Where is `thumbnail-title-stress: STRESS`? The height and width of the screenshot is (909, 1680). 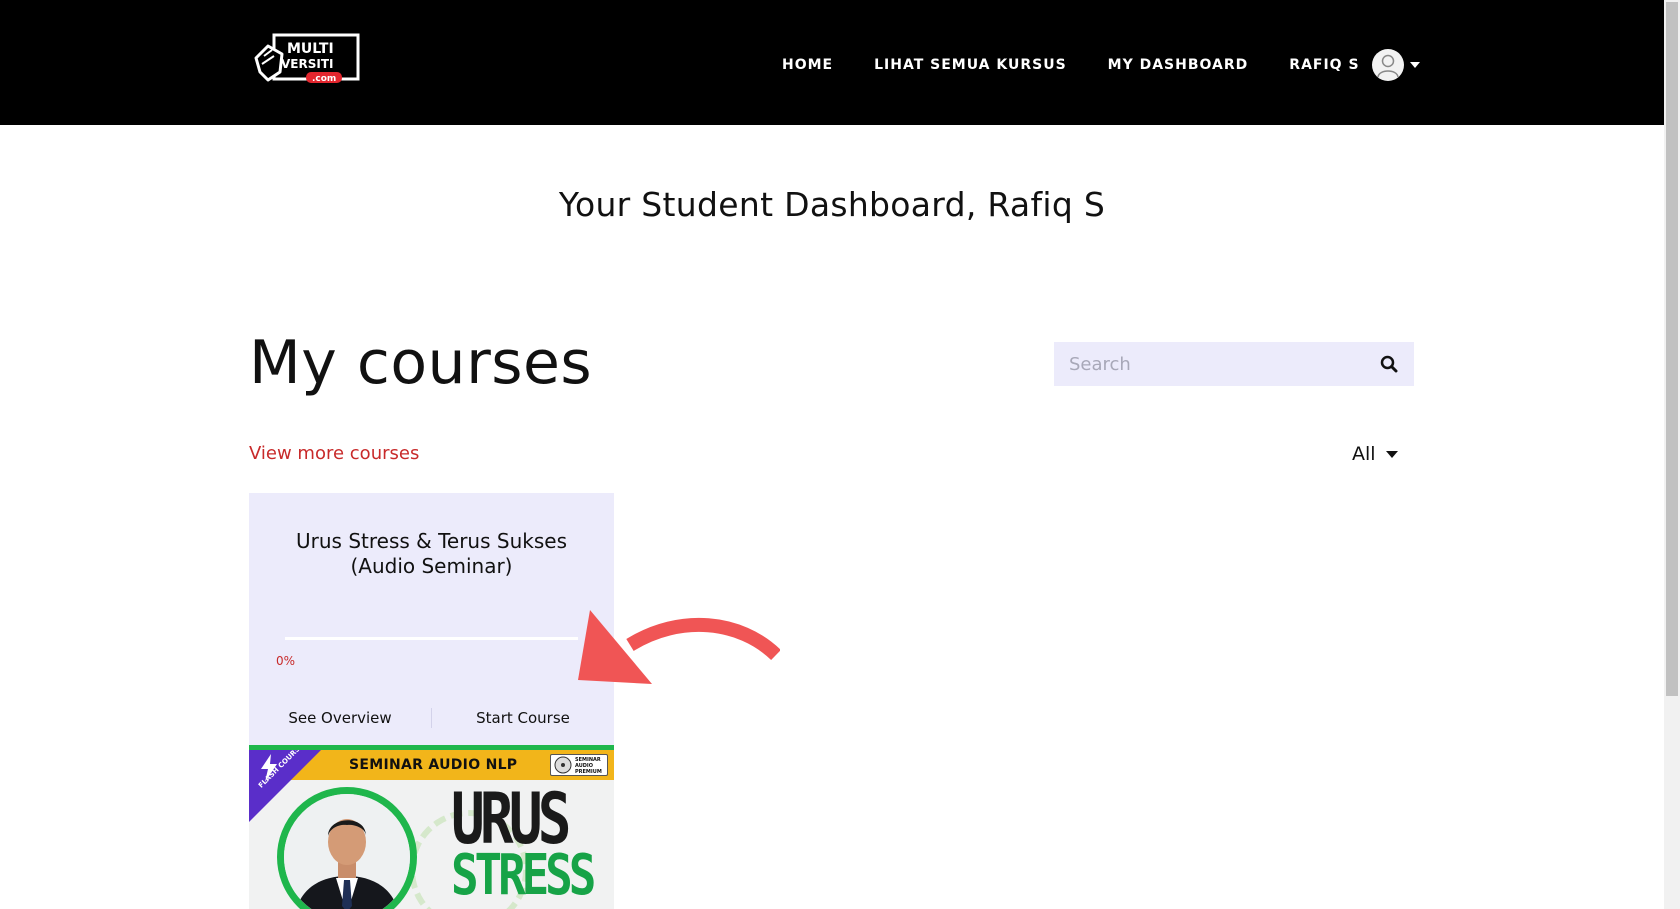 thumbnail-title-stress: STRESS is located at coordinates (523, 875).